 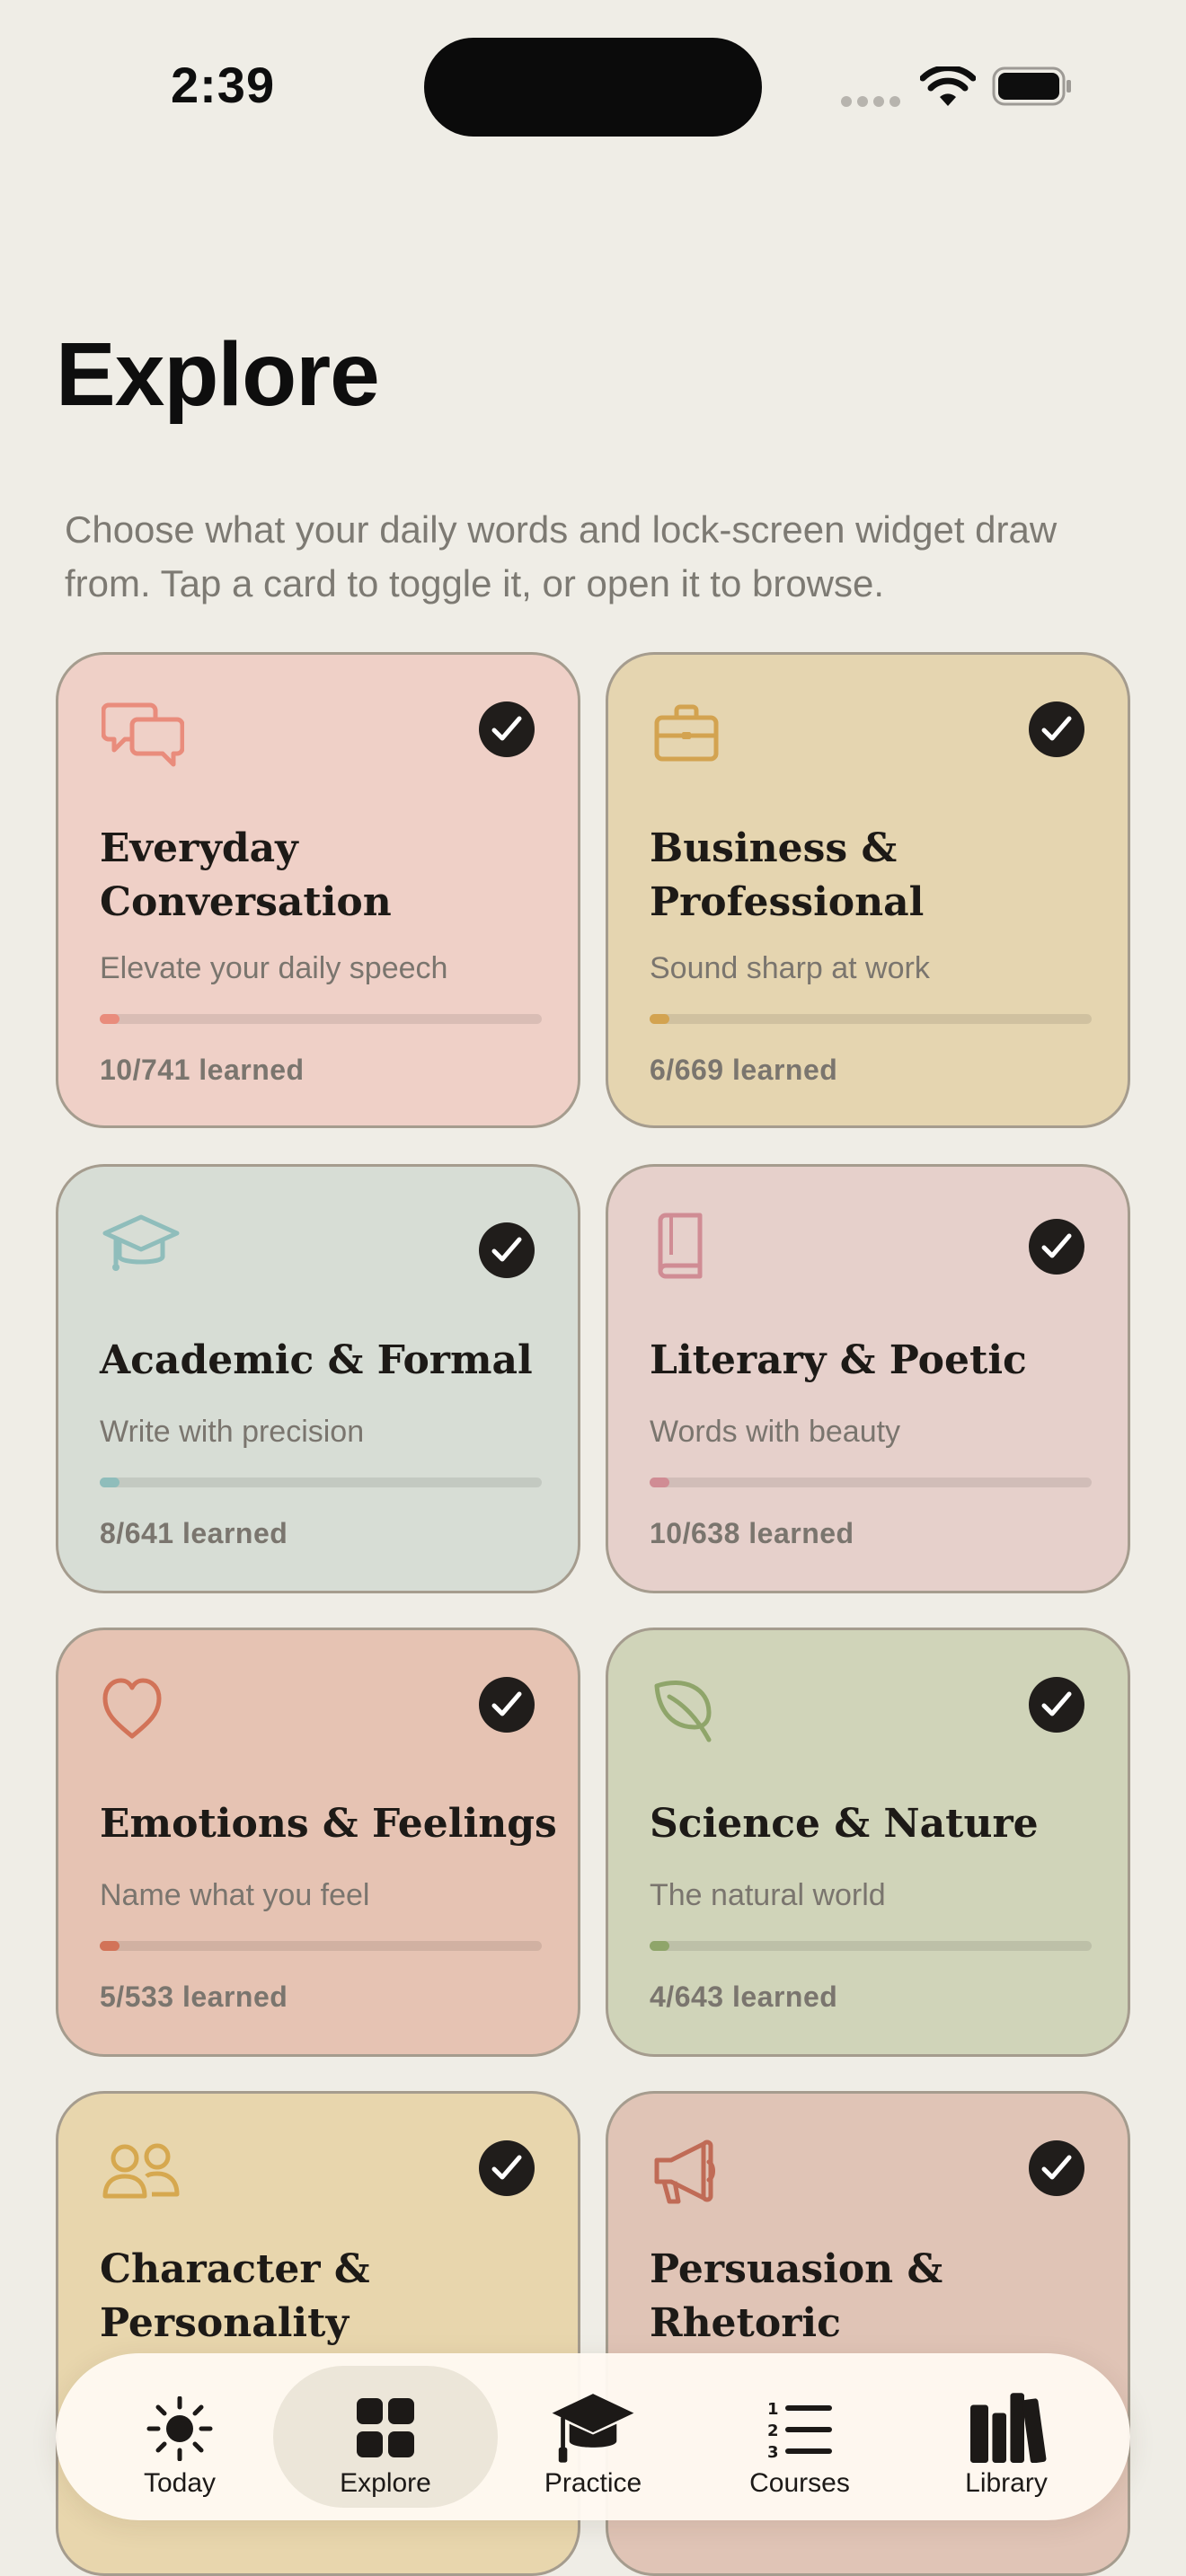 I want to click on svg-text: 2, so click(x=773, y=2431).